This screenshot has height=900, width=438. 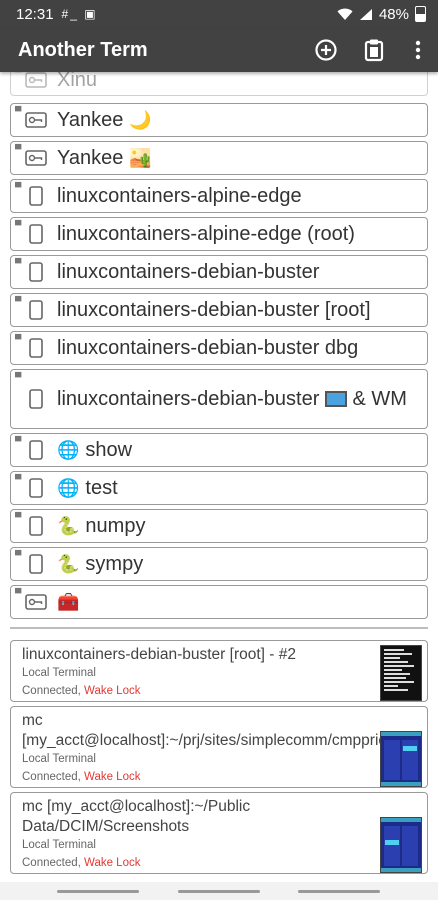 I want to click on signal-icon, so click(x=365, y=14).